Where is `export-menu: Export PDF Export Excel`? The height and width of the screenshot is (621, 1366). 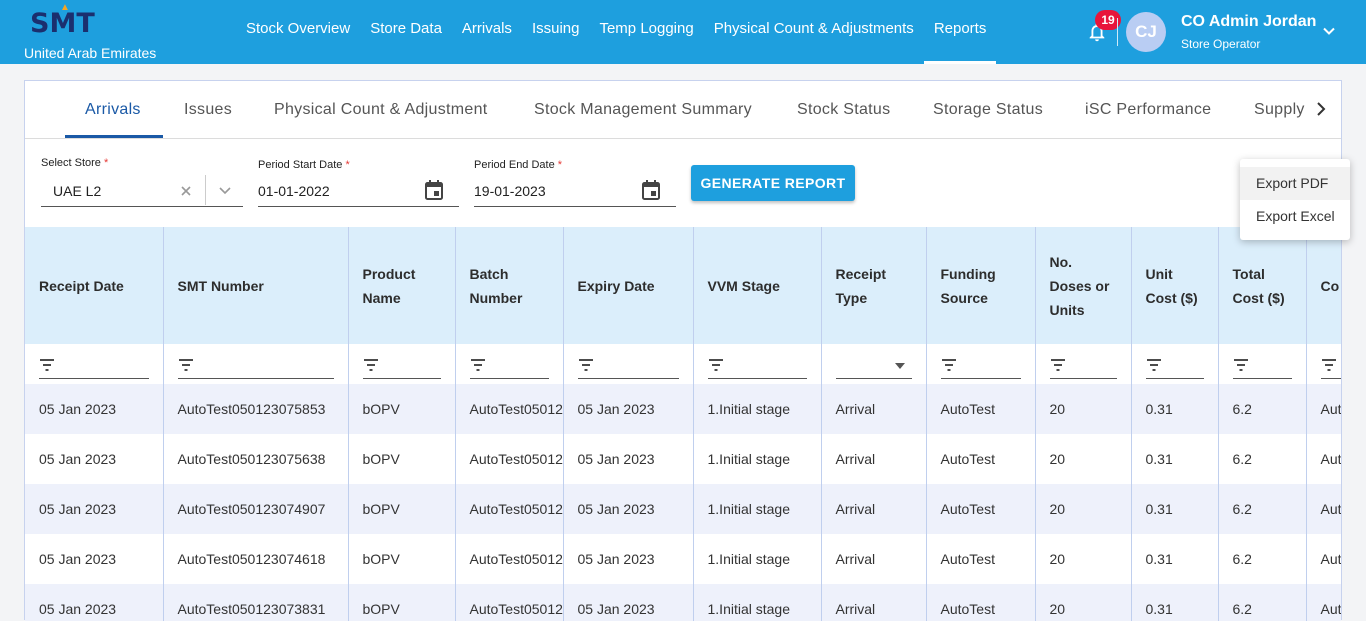 export-menu: Export PDF Export Excel is located at coordinates (1295, 199).